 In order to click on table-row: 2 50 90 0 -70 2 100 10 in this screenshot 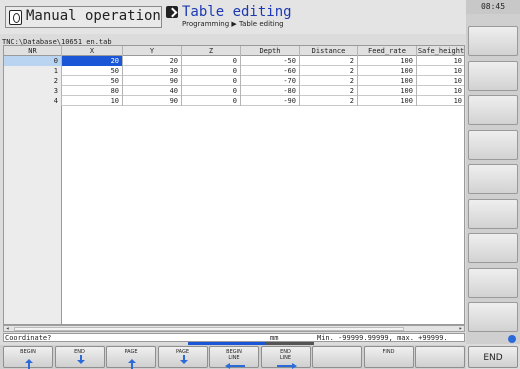, I will do `click(234, 81)`.